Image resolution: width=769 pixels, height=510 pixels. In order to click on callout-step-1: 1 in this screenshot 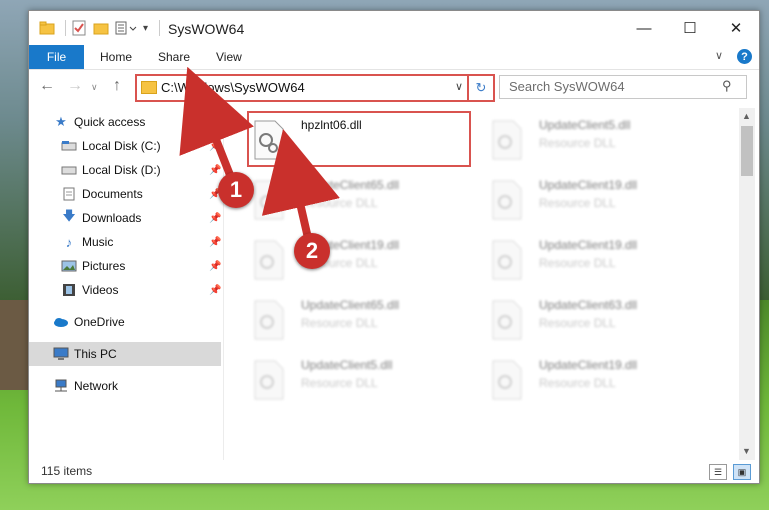, I will do `click(236, 190)`.